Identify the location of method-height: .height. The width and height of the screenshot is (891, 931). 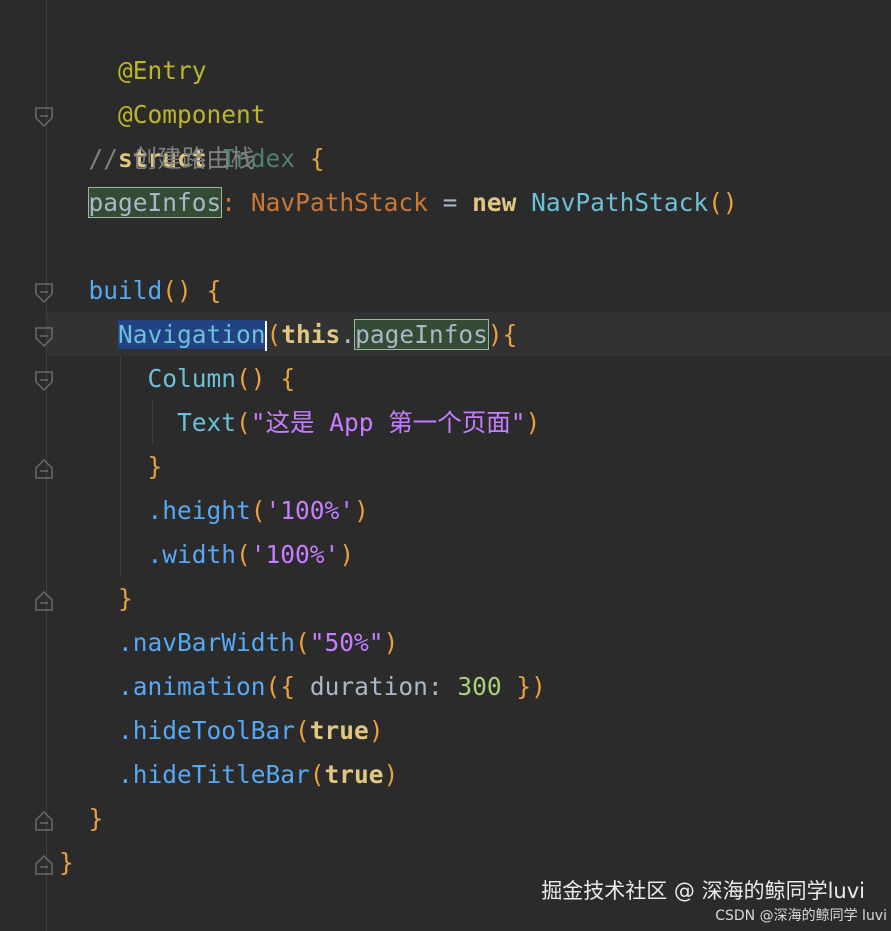
(199, 510).